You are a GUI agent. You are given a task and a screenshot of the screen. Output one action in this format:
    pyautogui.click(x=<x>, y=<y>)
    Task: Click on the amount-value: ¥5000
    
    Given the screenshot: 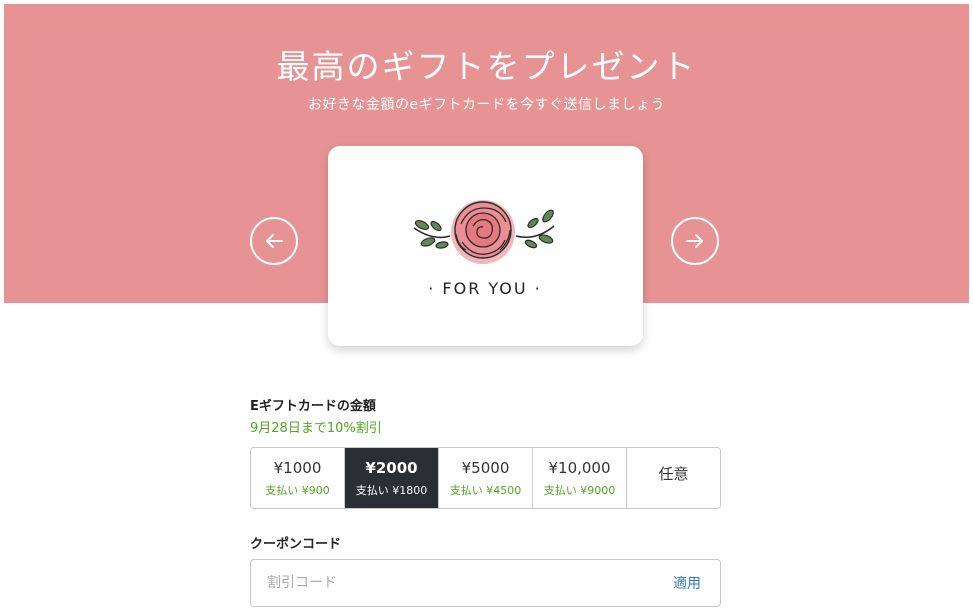 What is the action you would take?
    pyautogui.click(x=485, y=467)
    